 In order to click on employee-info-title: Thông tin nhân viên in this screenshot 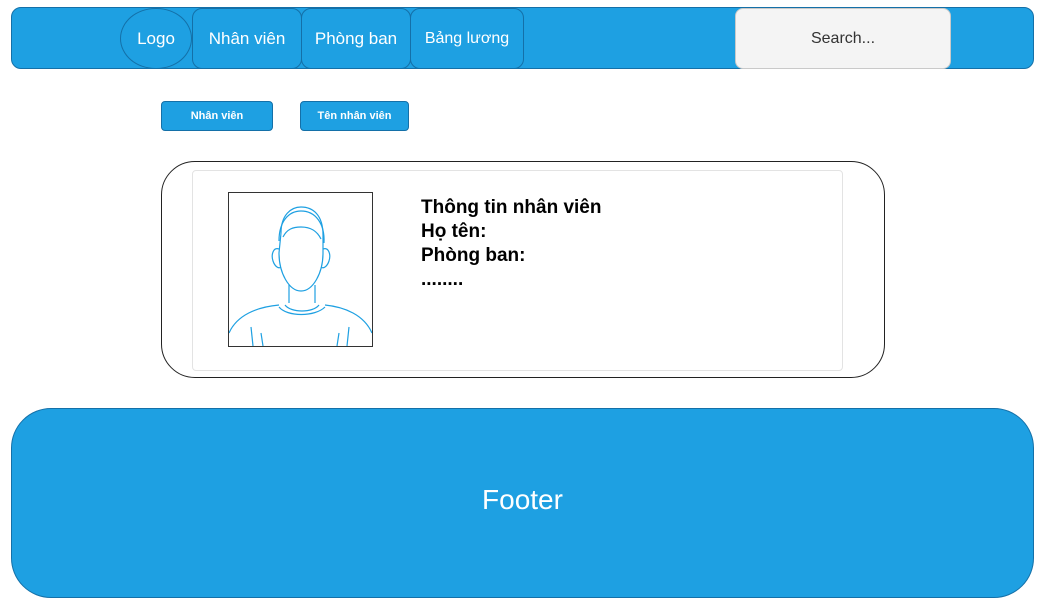, I will do `click(511, 207)`.